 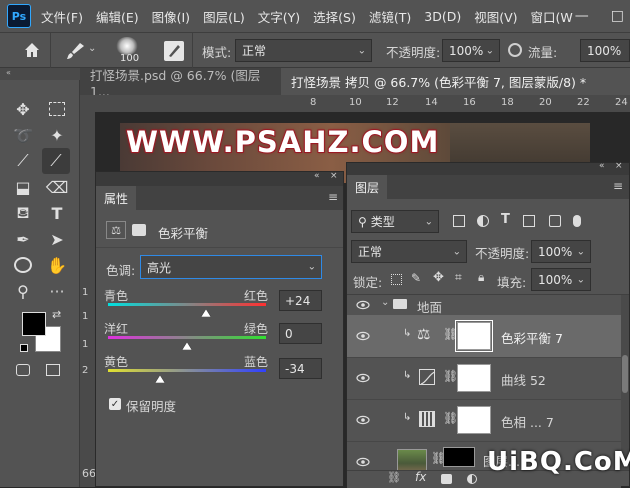 I want to click on layer-opacity-input: 100% ⌄, so click(x=561, y=251).